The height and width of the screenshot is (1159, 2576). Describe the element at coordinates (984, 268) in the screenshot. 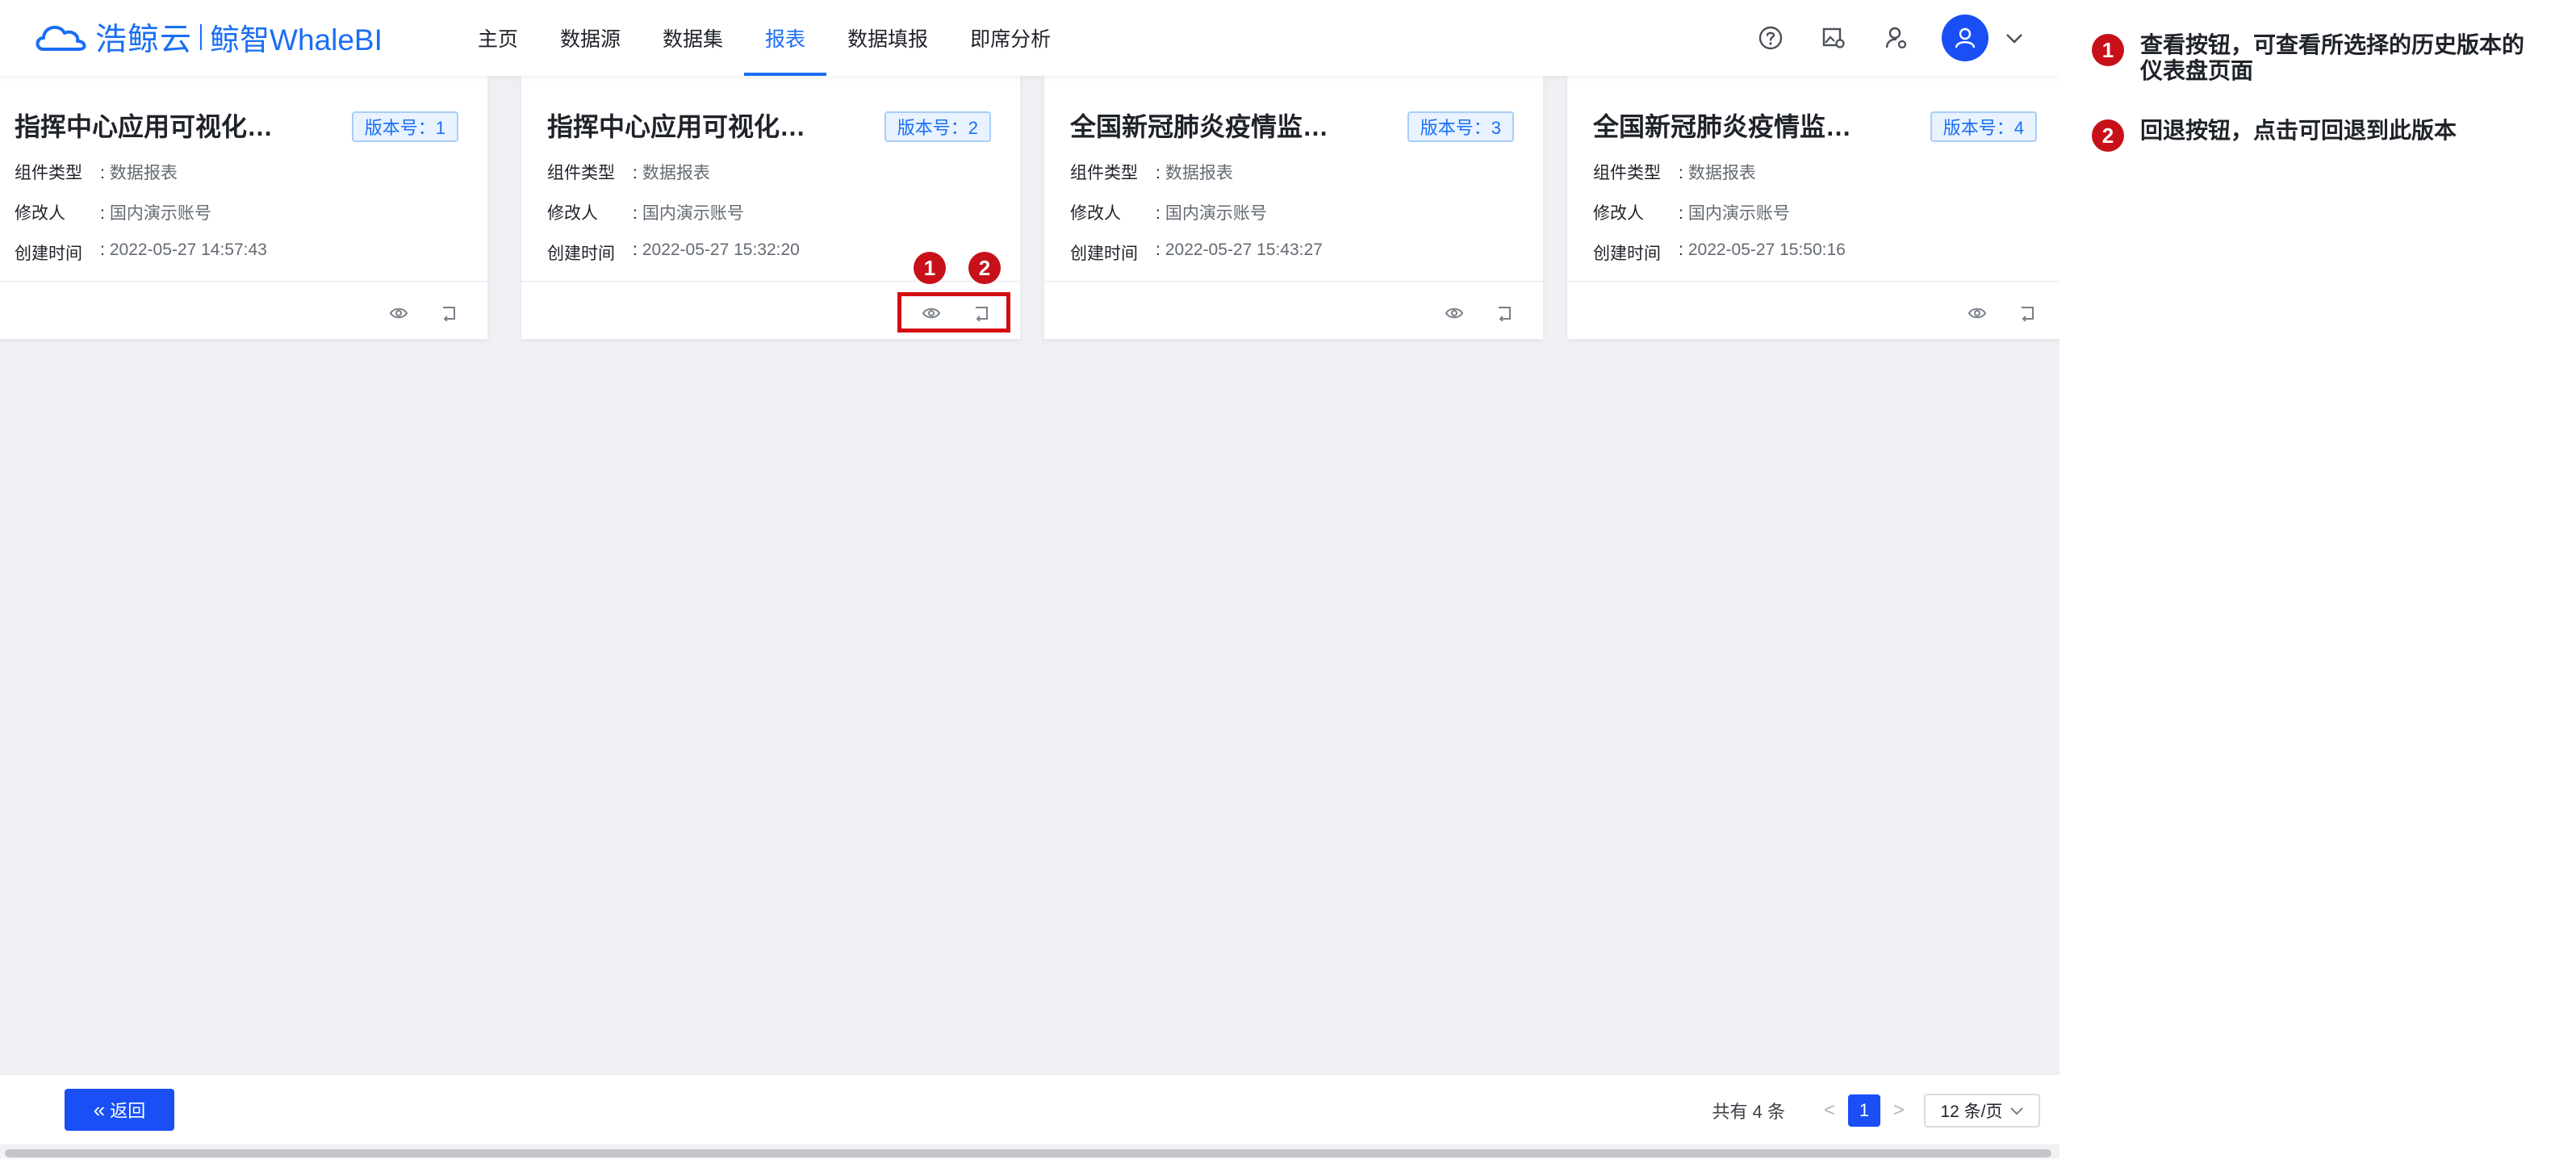

I see `annotation-marker-2: 2` at that location.